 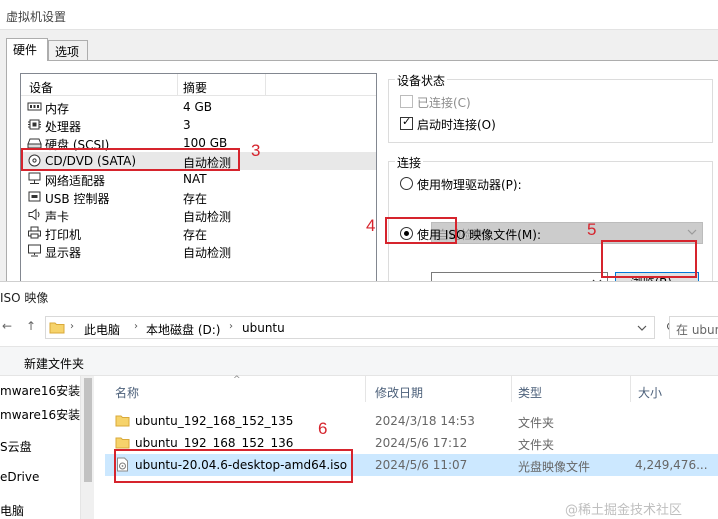 What do you see at coordinates (68, 50) in the screenshot?
I see `tab-options: 选项` at bounding box center [68, 50].